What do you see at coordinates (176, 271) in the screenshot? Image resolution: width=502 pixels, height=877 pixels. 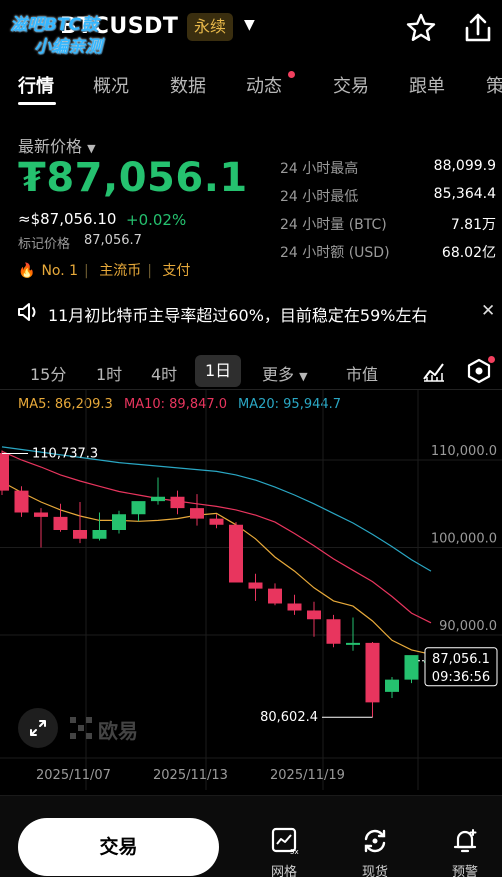 I see `payment-tag: 支付` at bounding box center [176, 271].